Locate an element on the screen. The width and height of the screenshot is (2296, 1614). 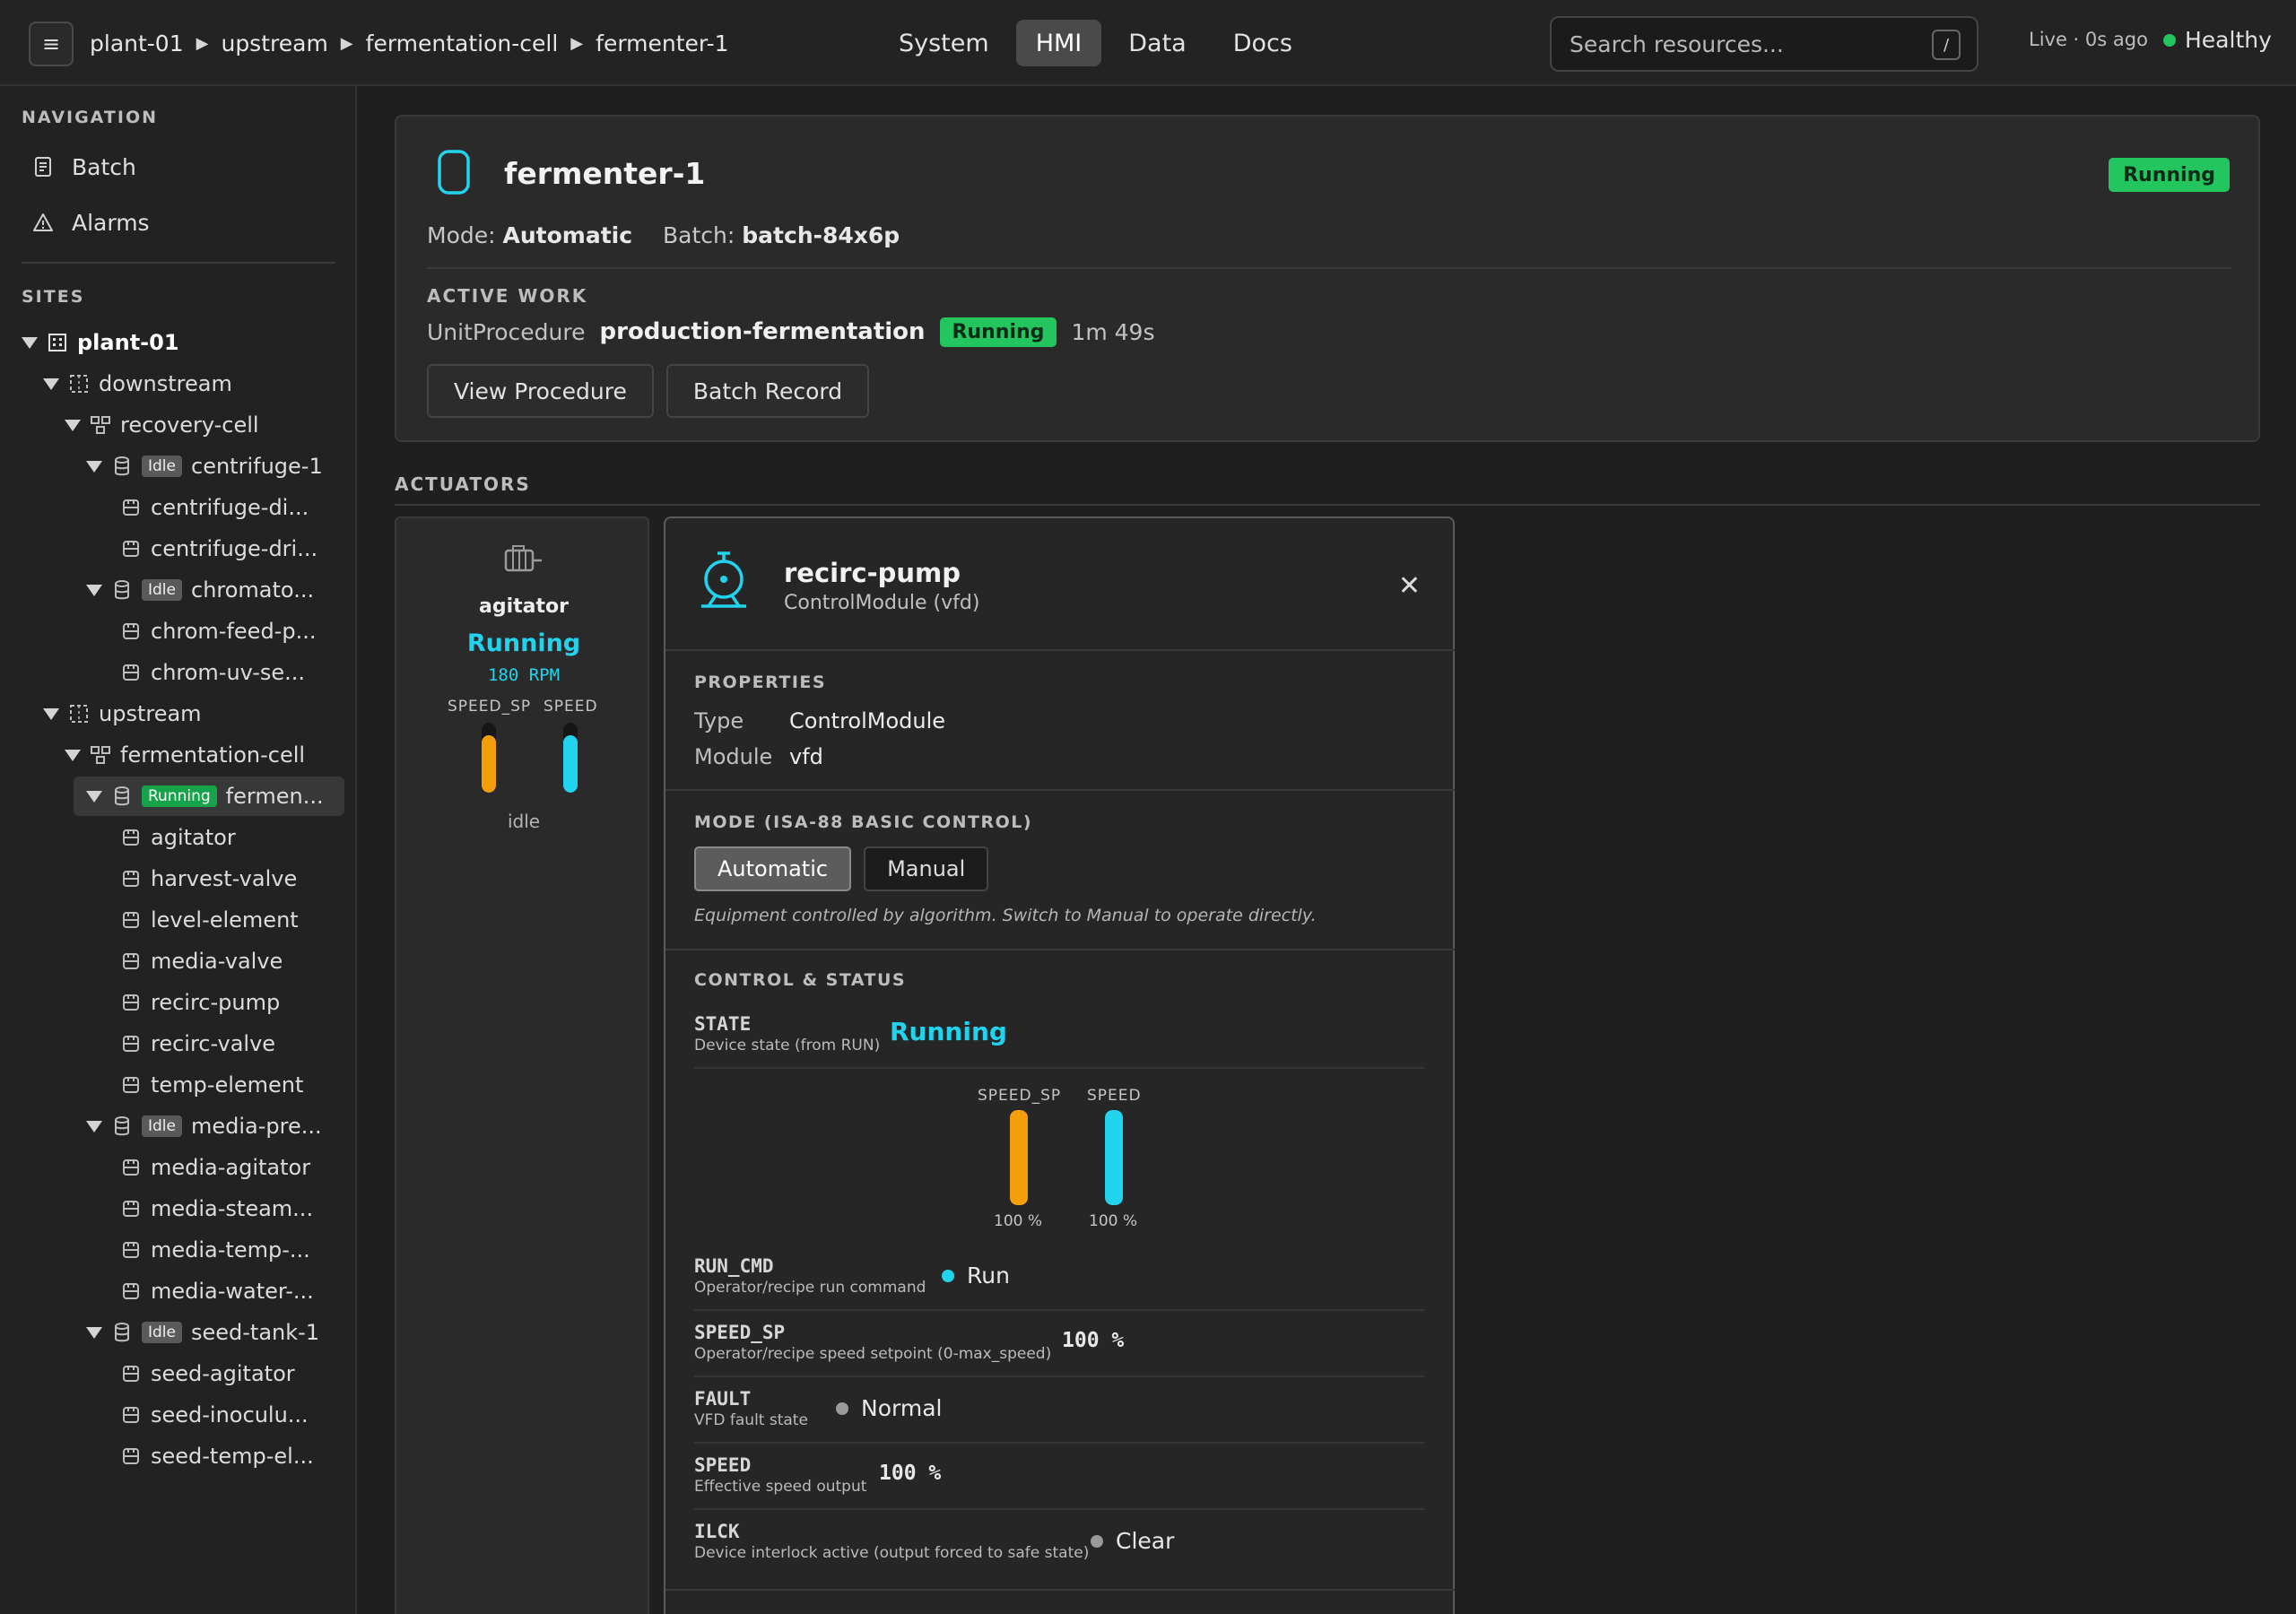
tree-item-label: recovery-cell is located at coordinates (189, 425).